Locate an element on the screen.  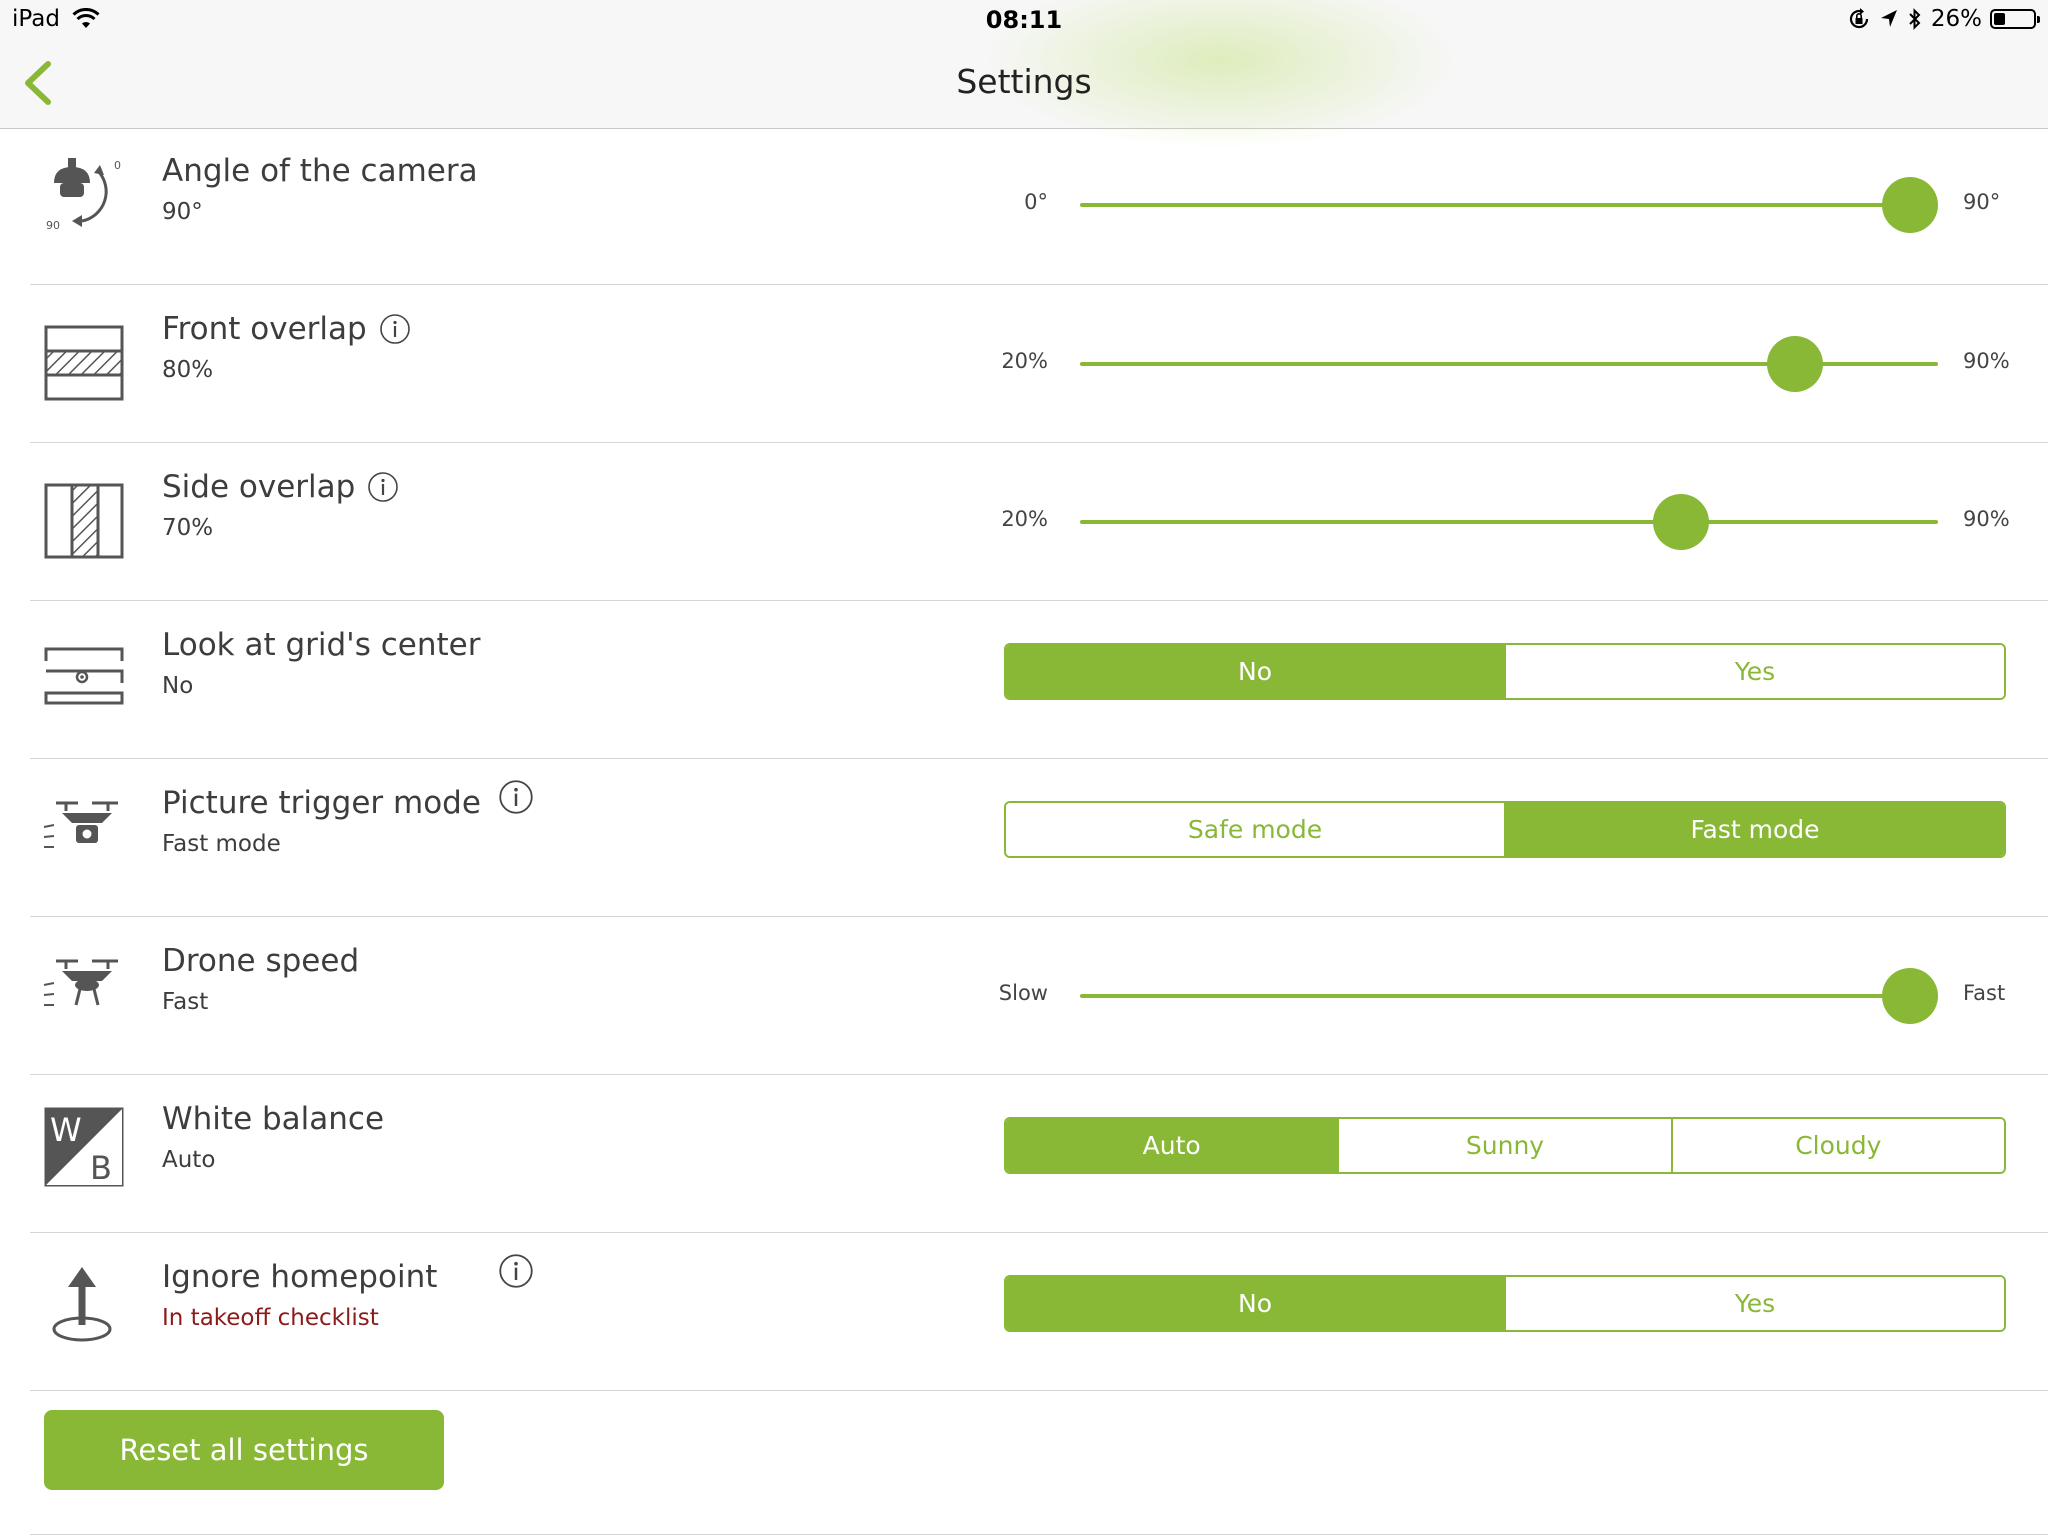
status-bar: iPad 08:11 26% is located at coordinates (1024, 21).